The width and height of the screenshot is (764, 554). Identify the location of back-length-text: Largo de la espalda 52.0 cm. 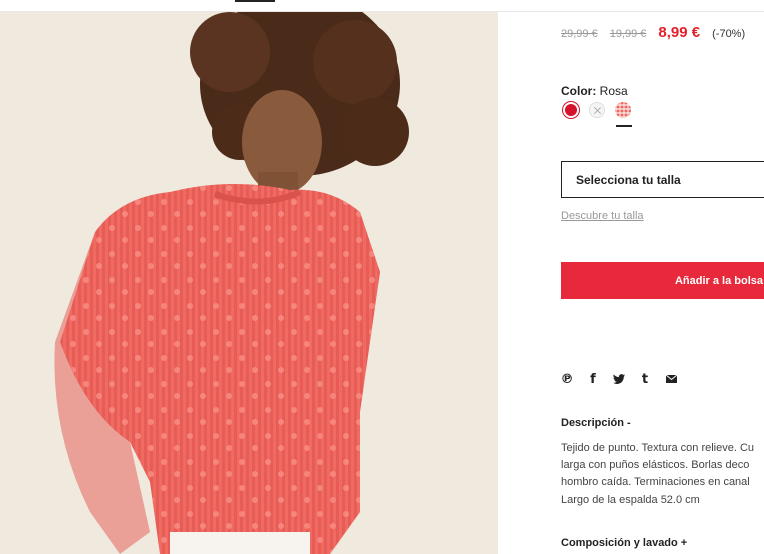
(630, 500).